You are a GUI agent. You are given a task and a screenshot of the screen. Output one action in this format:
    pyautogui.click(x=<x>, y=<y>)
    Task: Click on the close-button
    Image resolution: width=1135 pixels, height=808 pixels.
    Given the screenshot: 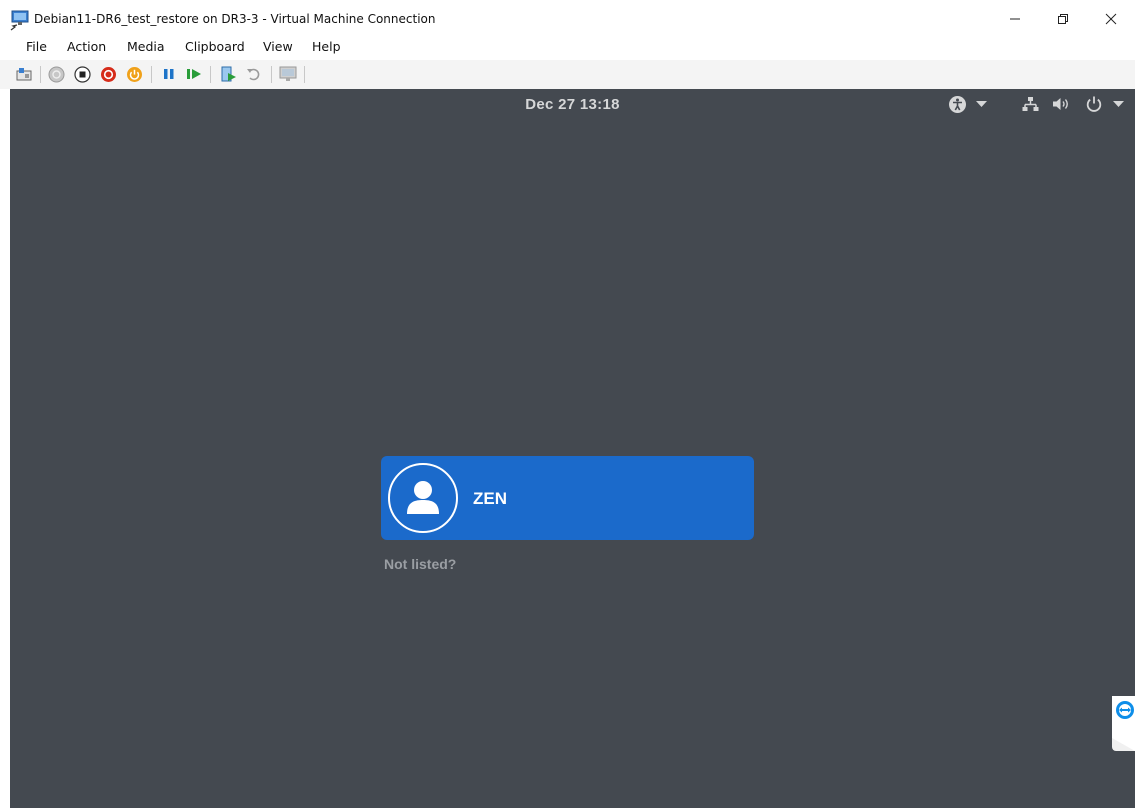 What is the action you would take?
    pyautogui.click(x=1111, y=19)
    